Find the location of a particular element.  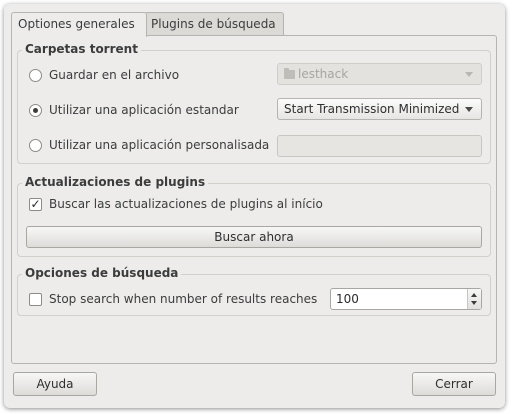

custom-app-option: Utilizar una aplicación personalisada is located at coordinates (149, 145).